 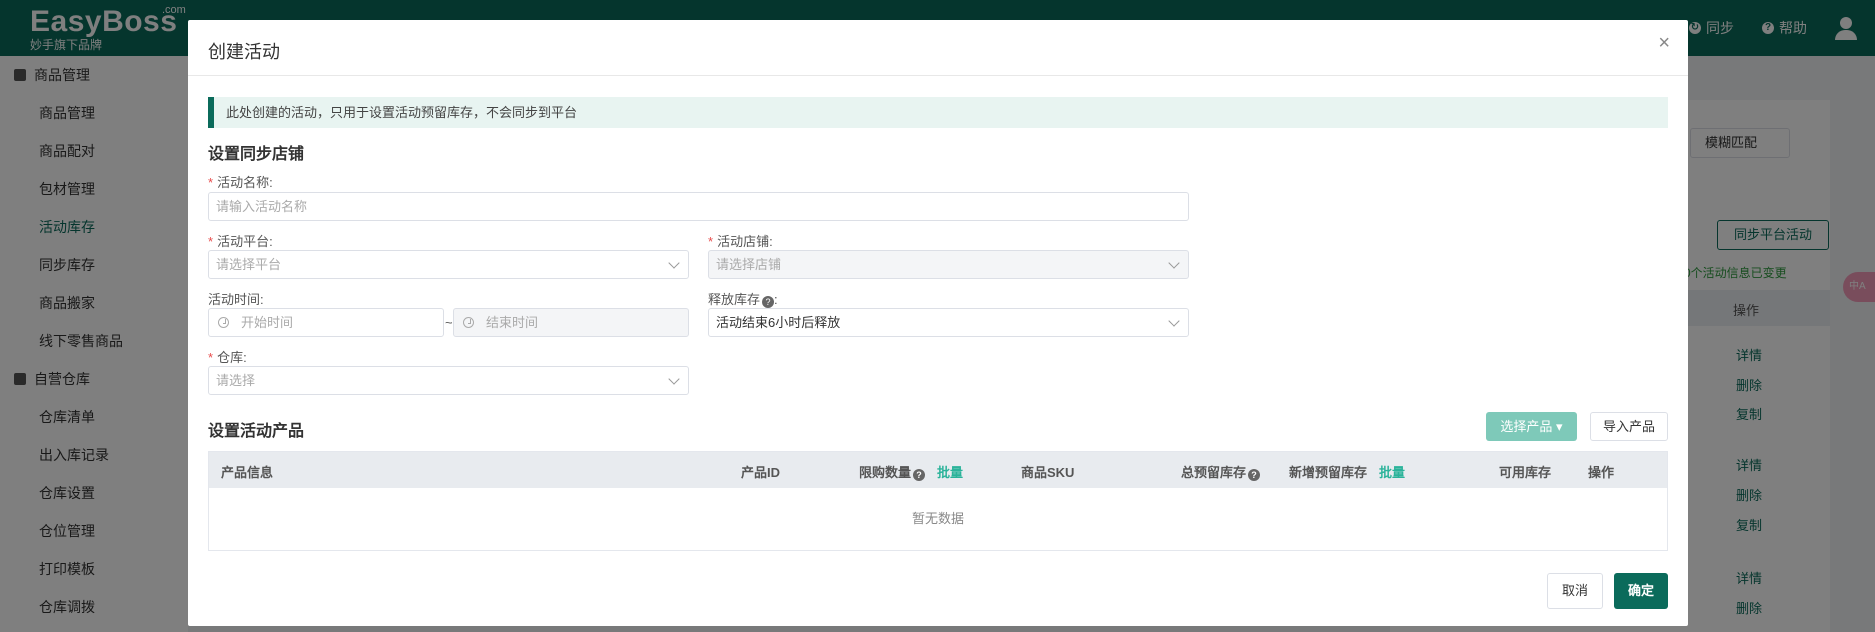 I want to click on warehouse-placeholder: 请选择, so click(x=236, y=380).